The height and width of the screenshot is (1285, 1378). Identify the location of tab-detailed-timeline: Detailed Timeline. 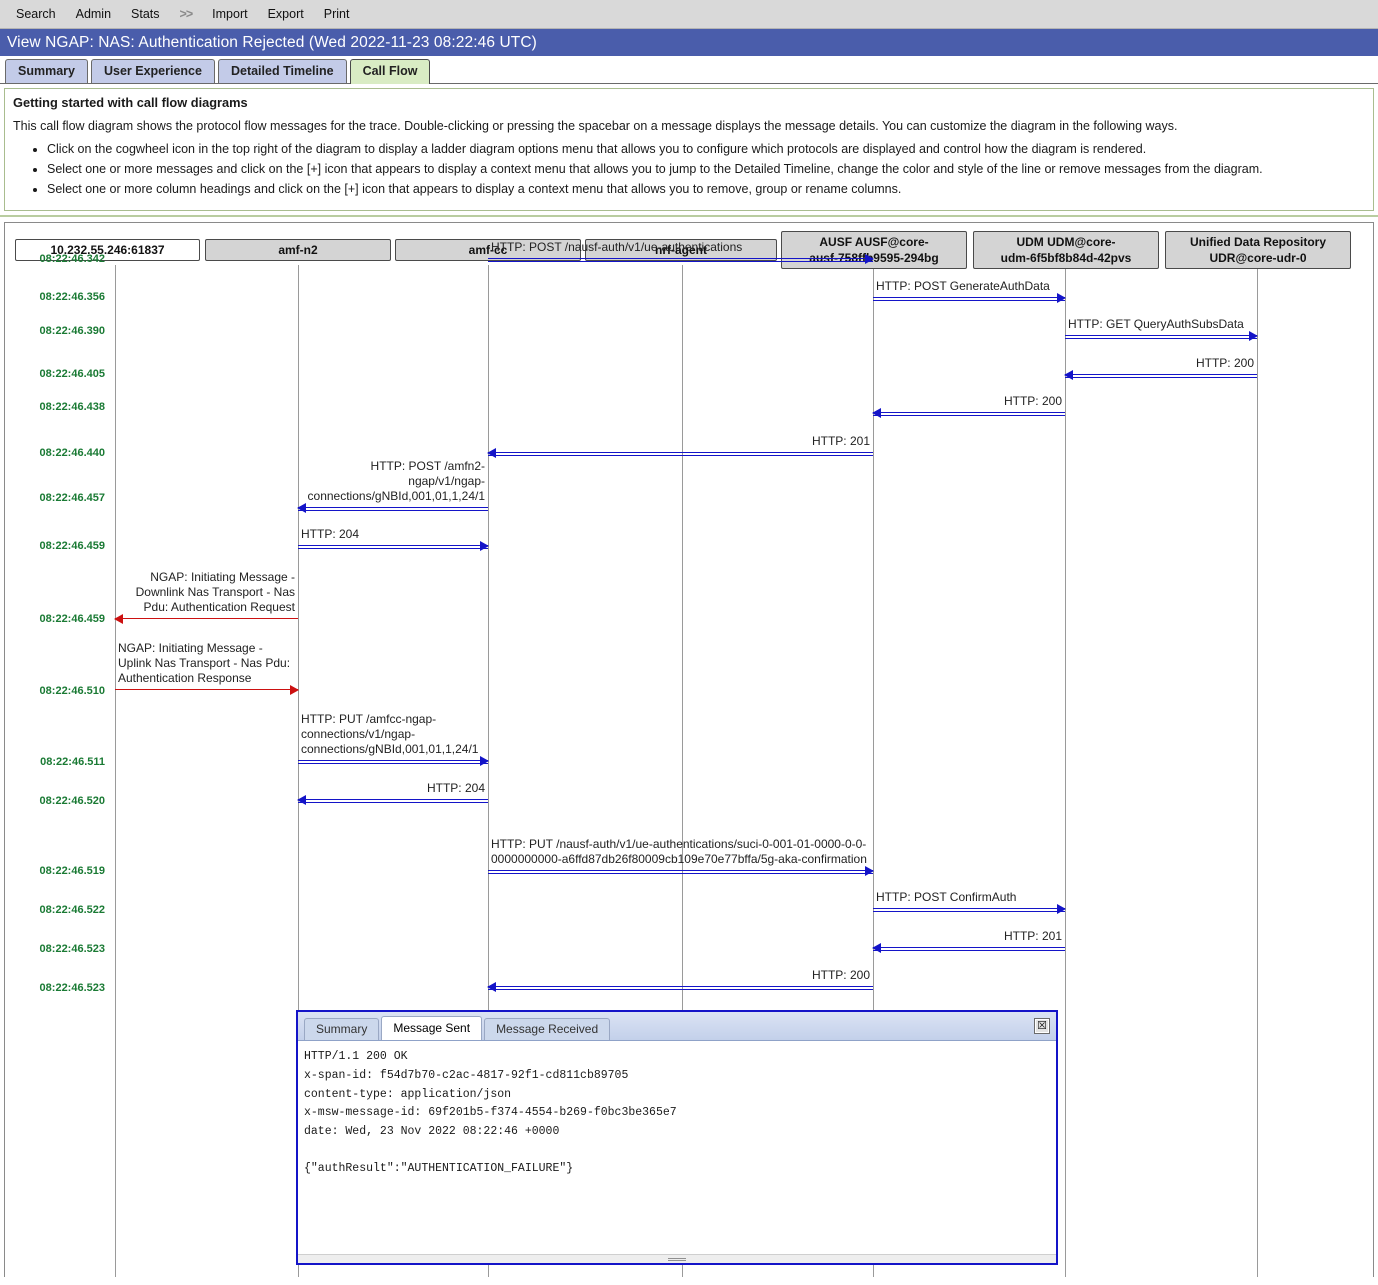
(282, 71).